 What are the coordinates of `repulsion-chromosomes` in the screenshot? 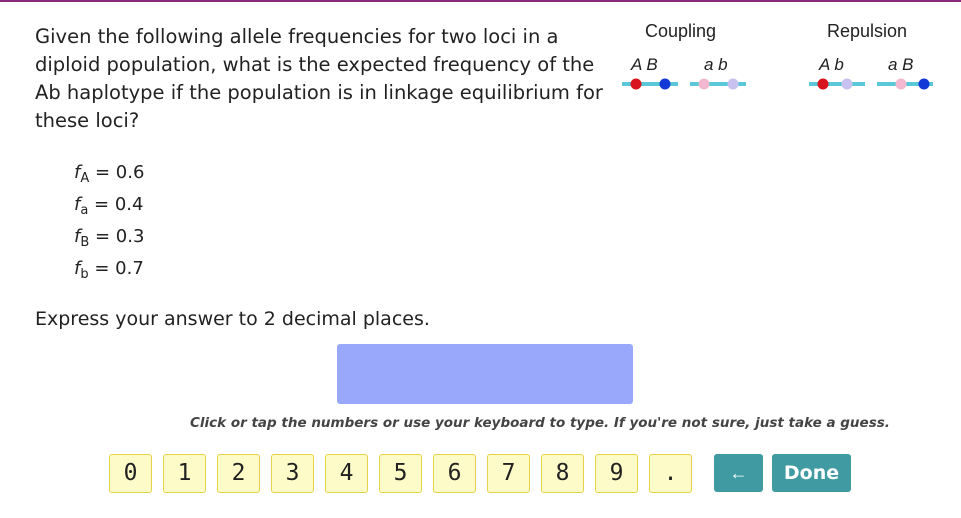 It's located at (871, 84).